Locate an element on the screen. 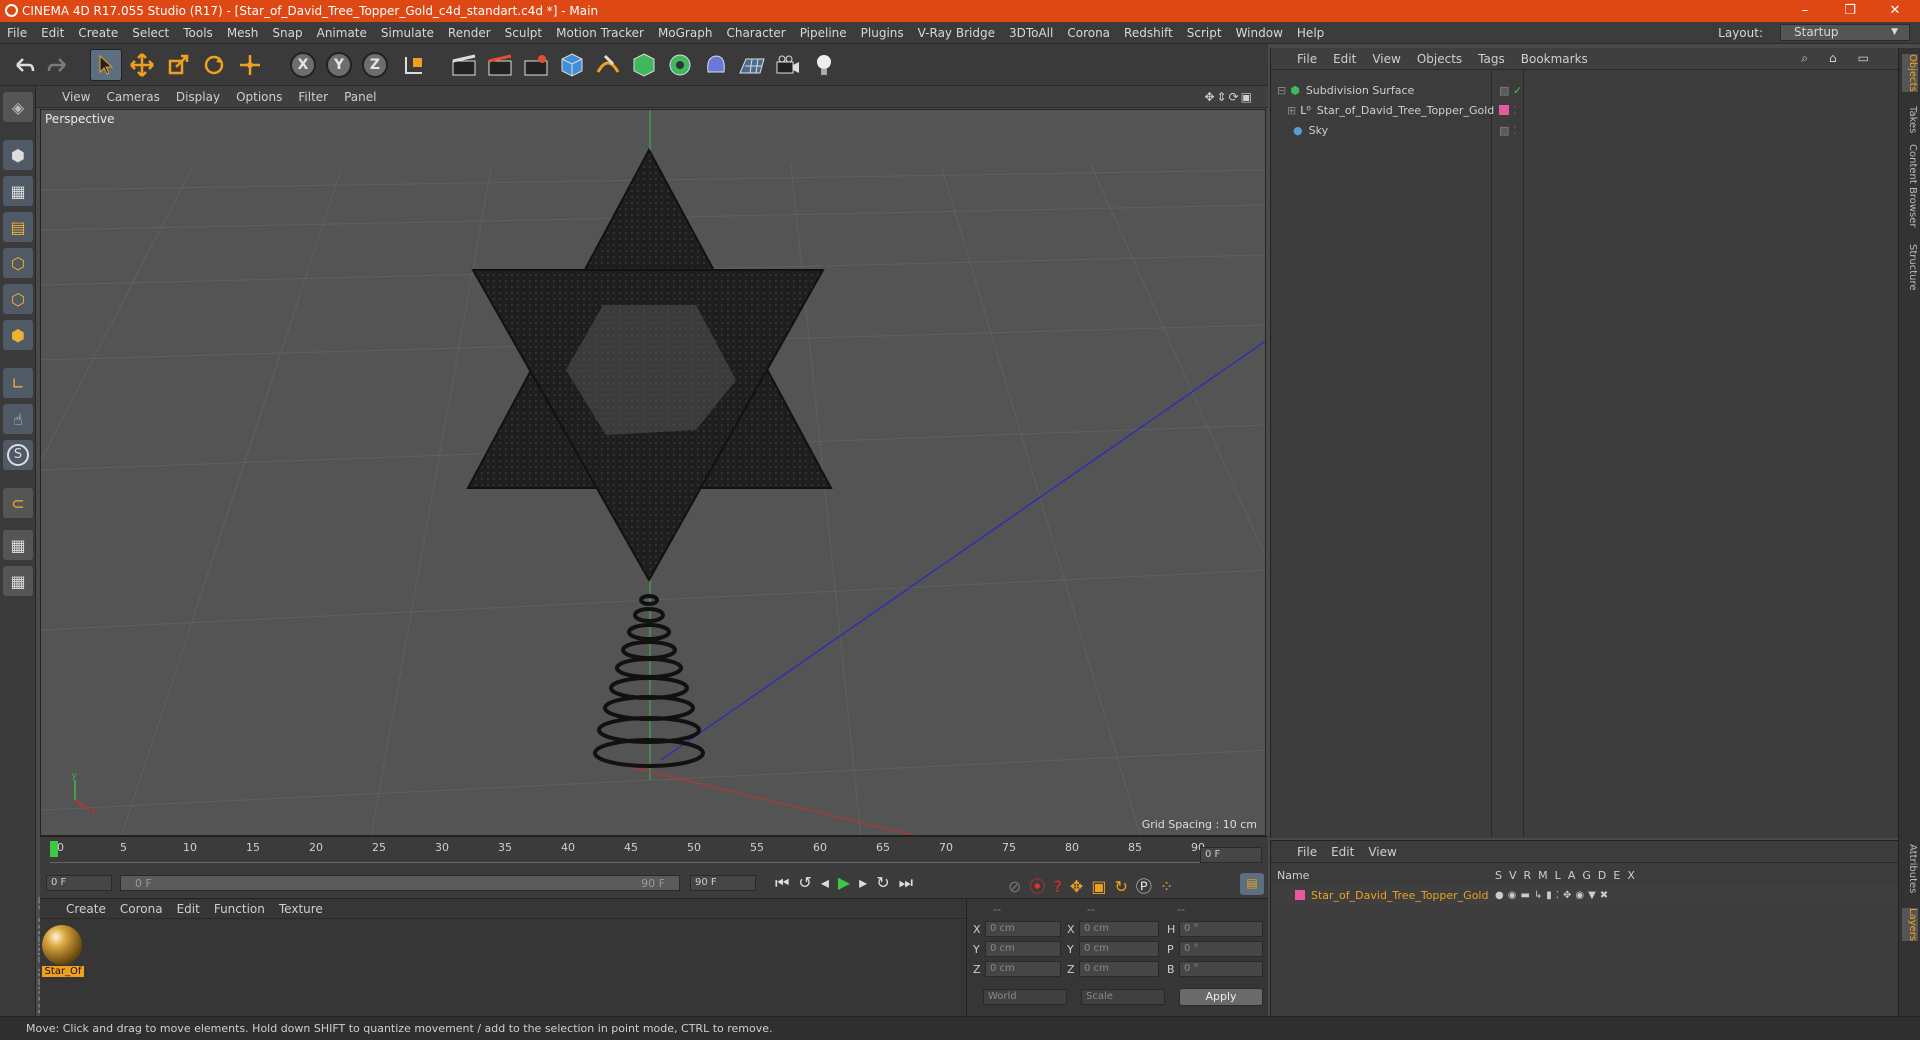  layout-dropdown: Startup ▼ is located at coordinates (1845, 32).